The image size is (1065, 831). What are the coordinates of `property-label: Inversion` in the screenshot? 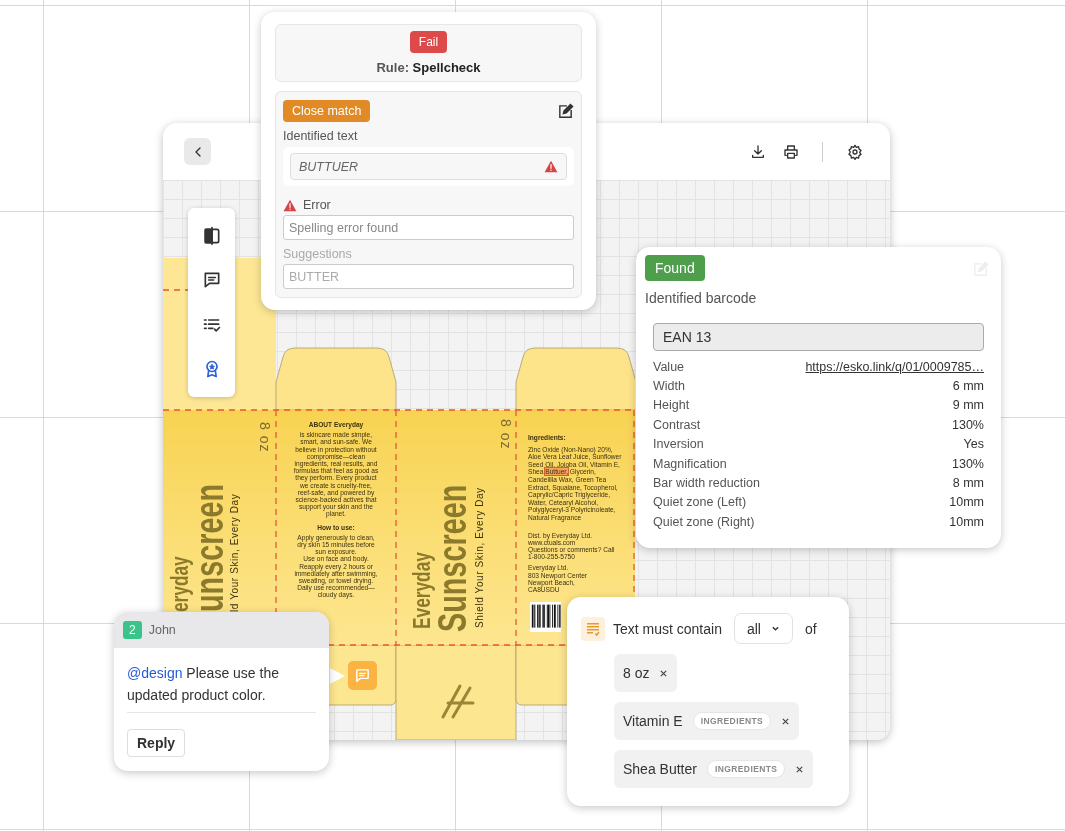 It's located at (678, 444).